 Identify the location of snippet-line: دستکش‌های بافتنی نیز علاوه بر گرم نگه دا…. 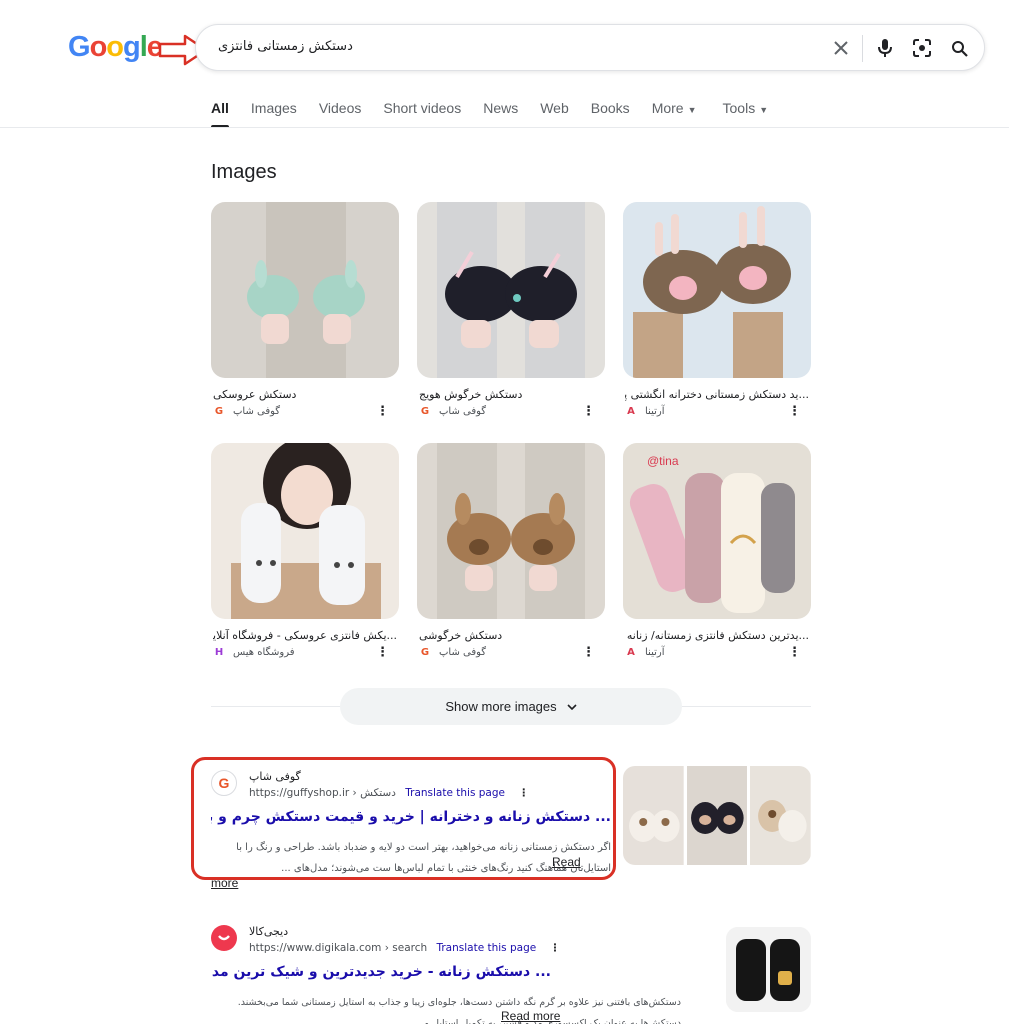
(459, 1002).